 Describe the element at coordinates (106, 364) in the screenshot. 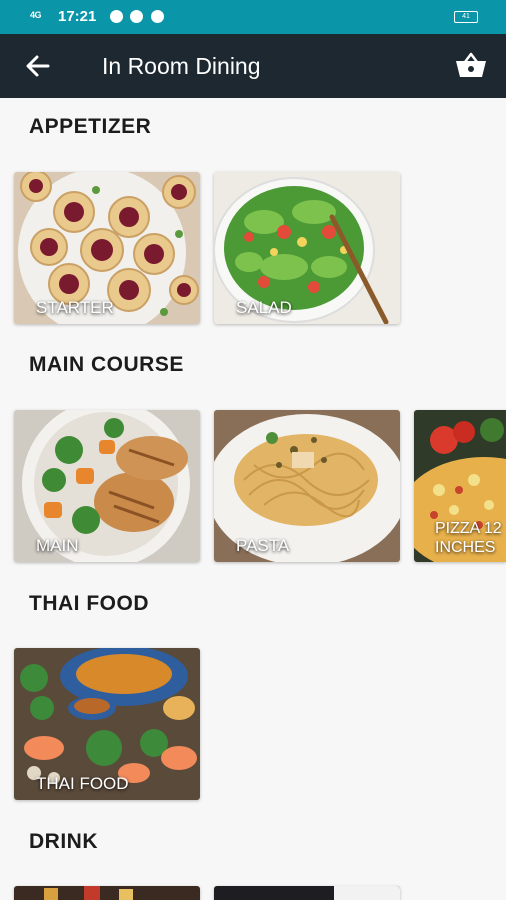

I see `section-title-main-course: MAIN COURSE` at that location.